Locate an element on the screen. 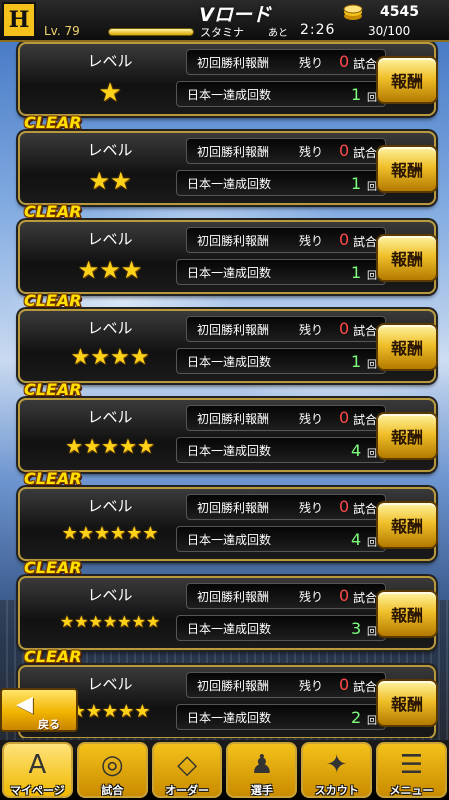 Image resolution: width=449 pixels, height=800 pixels. level-panel: レベル ★★★★ 初回勝利報酬 残り 0 試合 日本一達成回数 1 回 報酬 is located at coordinates (228, 346).